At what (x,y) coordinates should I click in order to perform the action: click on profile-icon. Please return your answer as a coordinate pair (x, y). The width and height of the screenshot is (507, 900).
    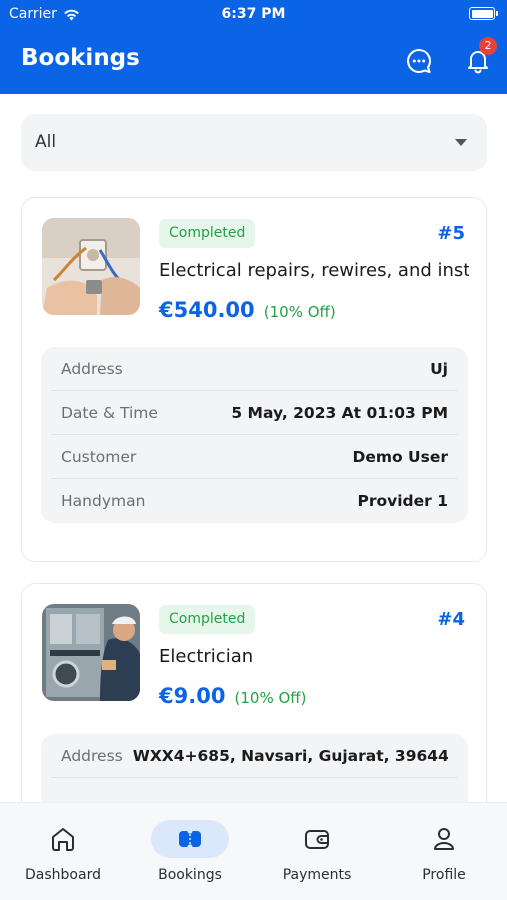
    Looking at the image, I should click on (444, 839).